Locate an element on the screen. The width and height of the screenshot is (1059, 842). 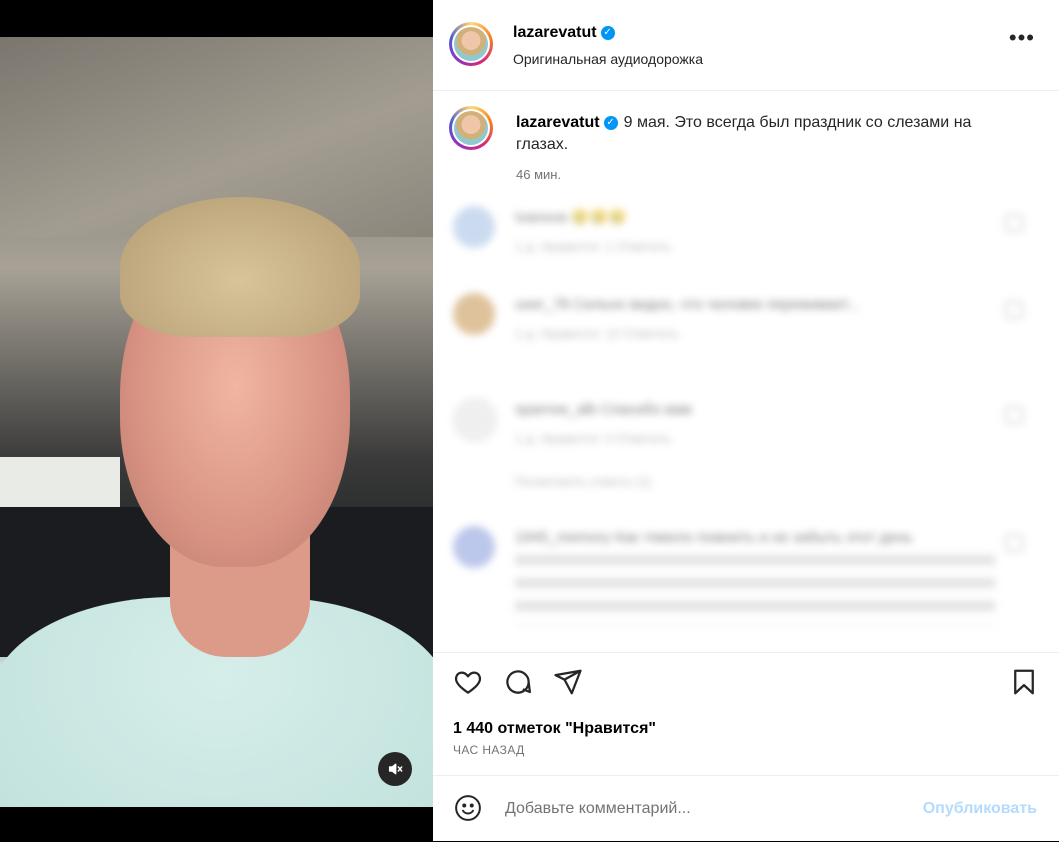
likes-count: 1 440 отметок "Нравится" is located at coordinates (554, 729).